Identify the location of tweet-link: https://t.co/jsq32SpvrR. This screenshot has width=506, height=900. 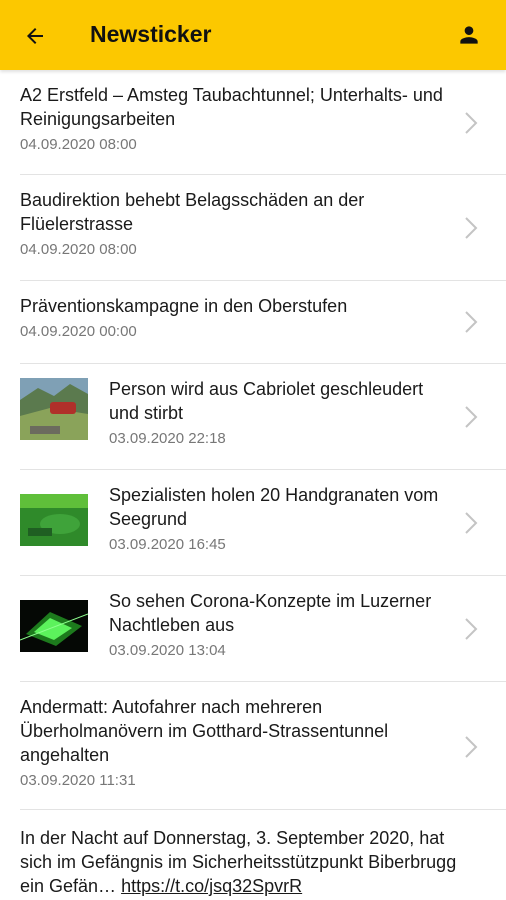
(211, 886).